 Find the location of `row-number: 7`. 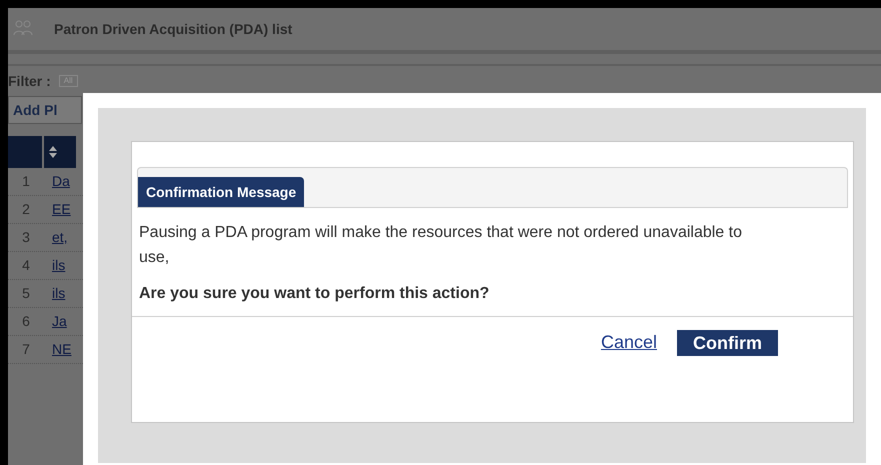

row-number: 7 is located at coordinates (26, 349).